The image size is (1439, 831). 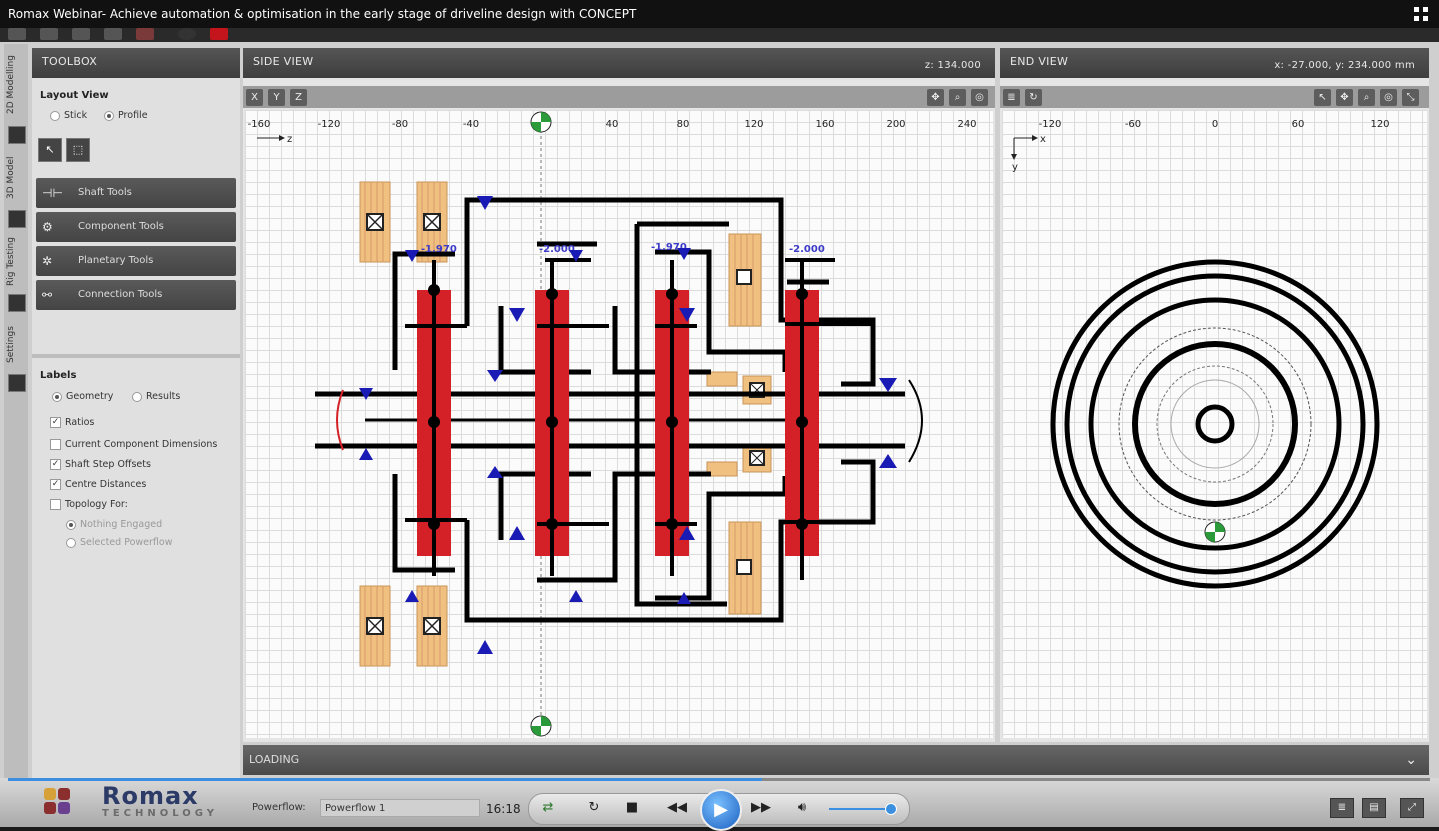 What do you see at coordinates (16, 345) in the screenshot?
I see `tab-settings: Settings` at bounding box center [16, 345].